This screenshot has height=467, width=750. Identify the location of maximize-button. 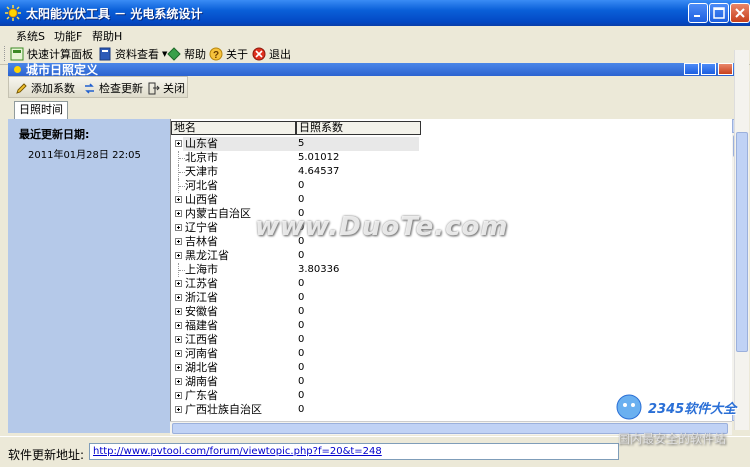
(719, 13).